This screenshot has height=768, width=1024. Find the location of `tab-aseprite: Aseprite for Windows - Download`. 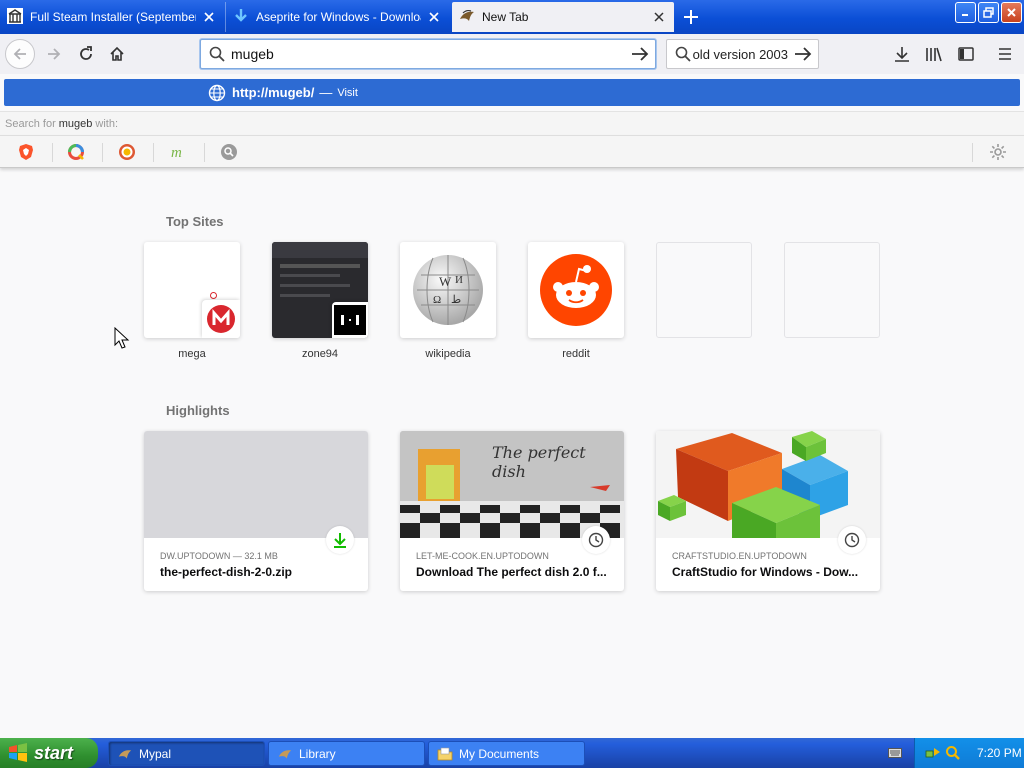

tab-aseprite: Aseprite for Windows - Download is located at coordinates (337, 17).